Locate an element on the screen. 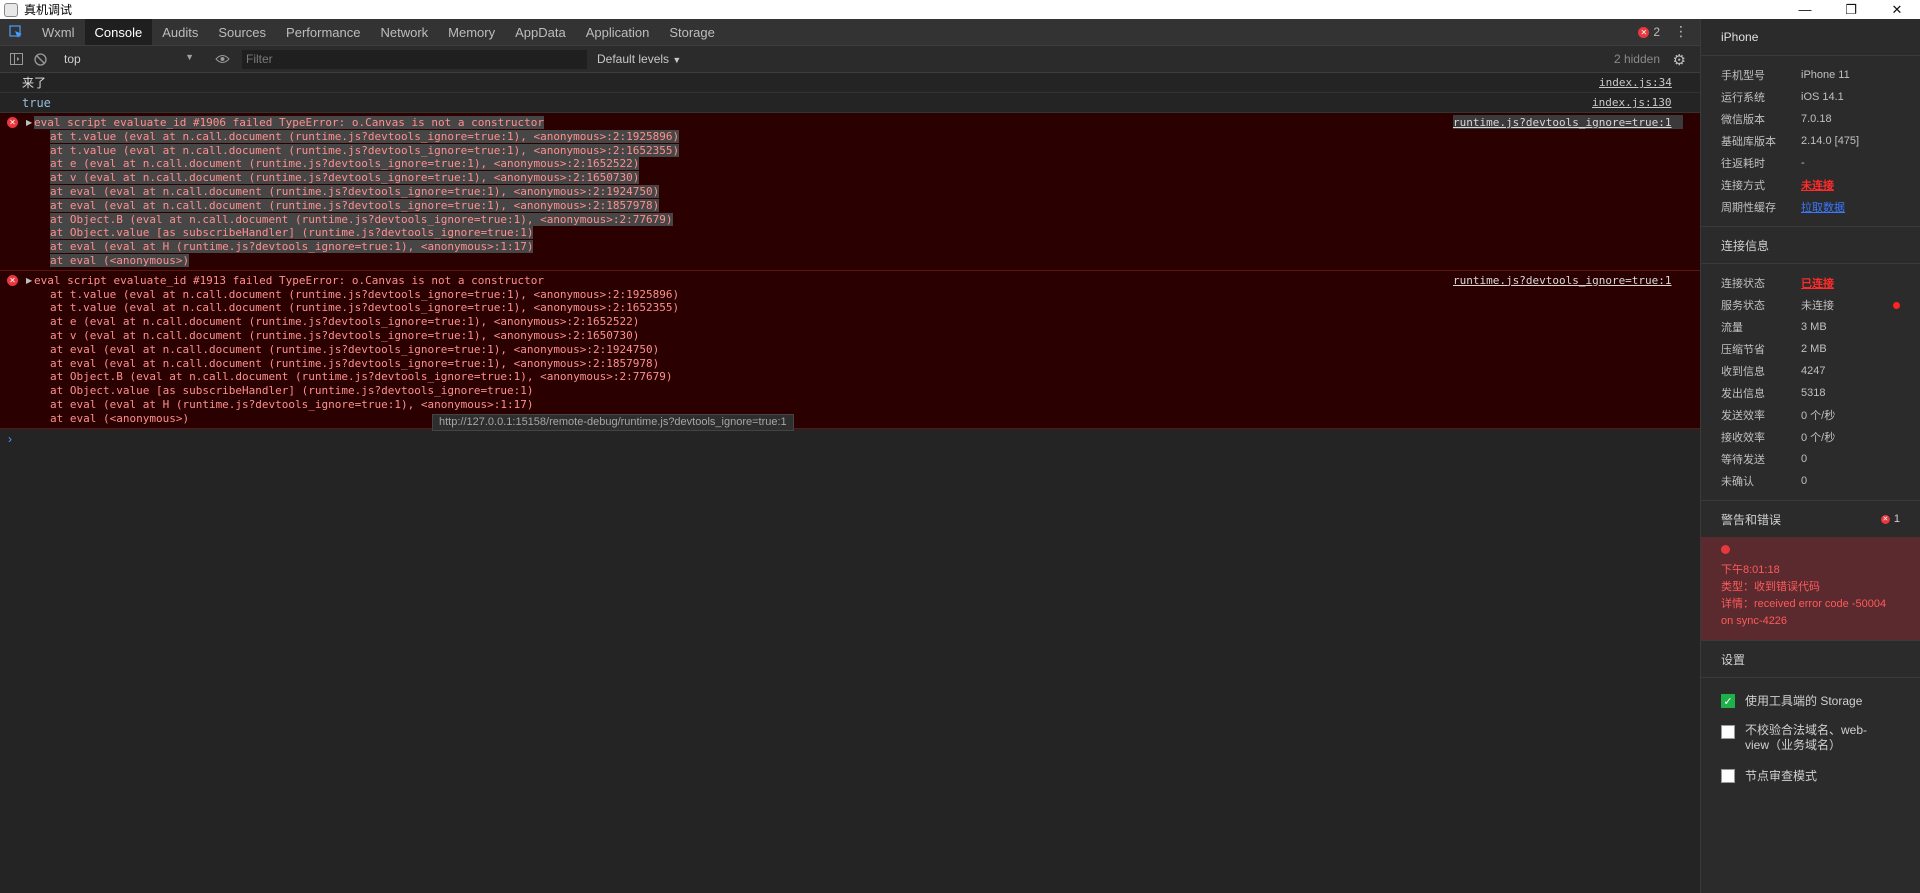 The width and height of the screenshot is (1920, 893). info-value: 0 个/秒 is located at coordinates (1818, 438).